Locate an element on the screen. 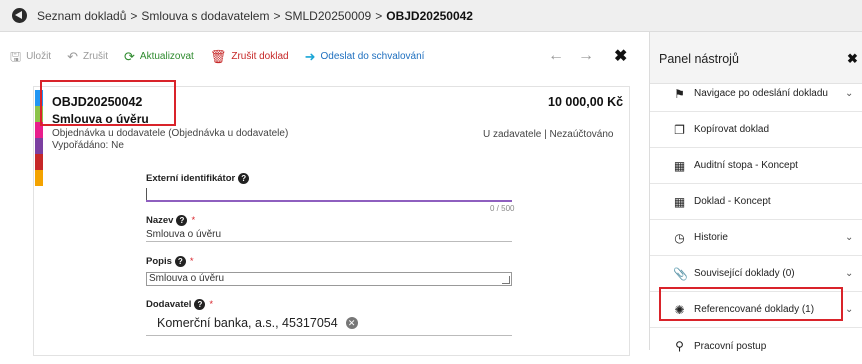  name-label-text: Nazev is located at coordinates (160, 220).